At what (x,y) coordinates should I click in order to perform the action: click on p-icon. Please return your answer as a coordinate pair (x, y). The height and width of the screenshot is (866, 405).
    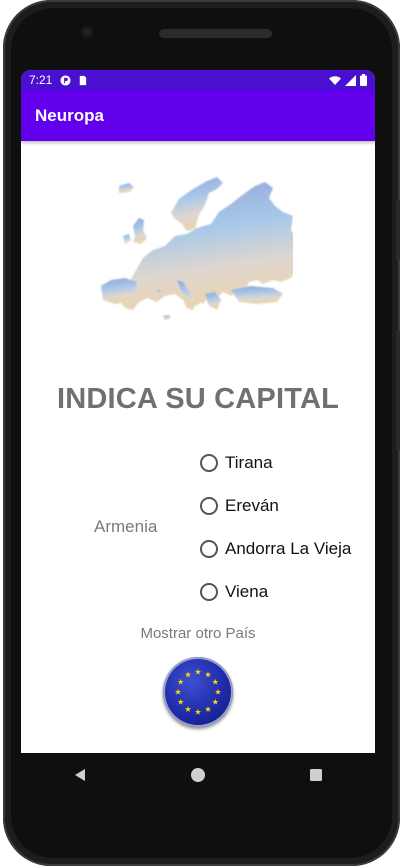
    Looking at the image, I should click on (65, 80).